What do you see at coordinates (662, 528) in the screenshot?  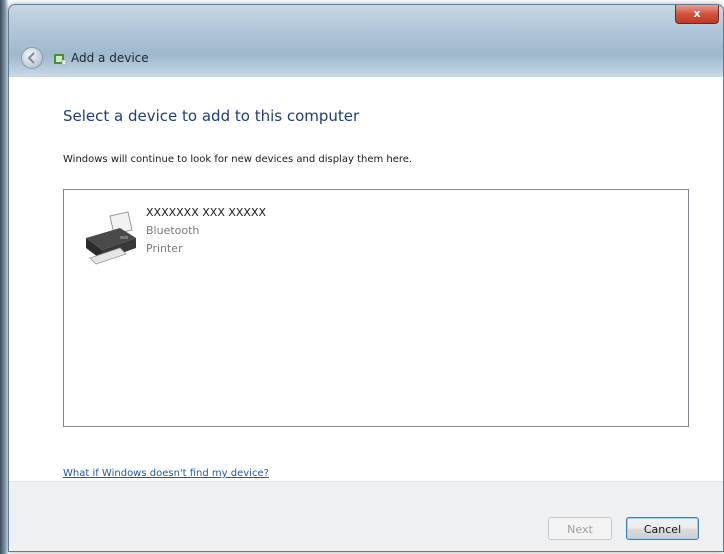 I see `cancel-button: Cancel` at bounding box center [662, 528].